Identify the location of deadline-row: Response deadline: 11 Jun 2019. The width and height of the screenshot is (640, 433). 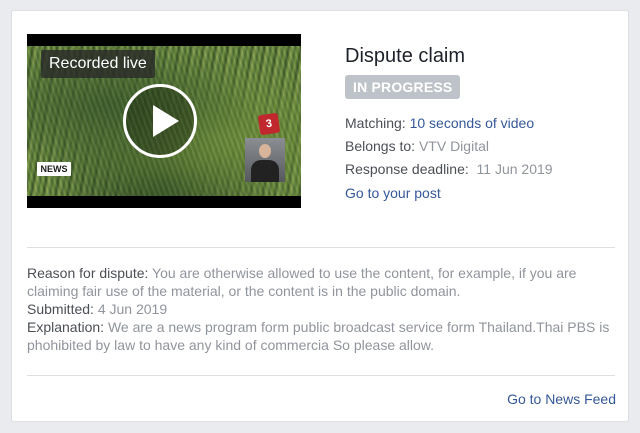
(449, 169).